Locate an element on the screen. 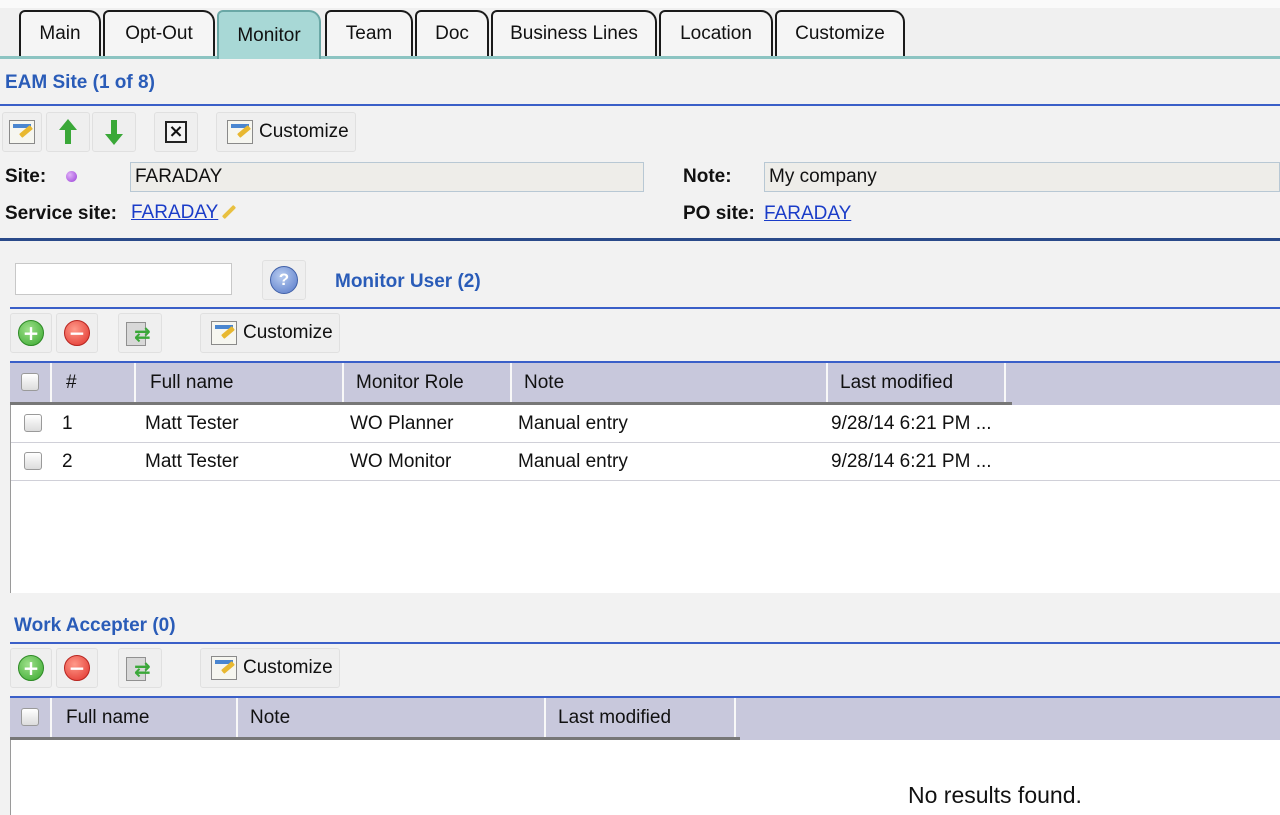 This screenshot has height=815, width=1280. tab-label: Team is located at coordinates (369, 33).